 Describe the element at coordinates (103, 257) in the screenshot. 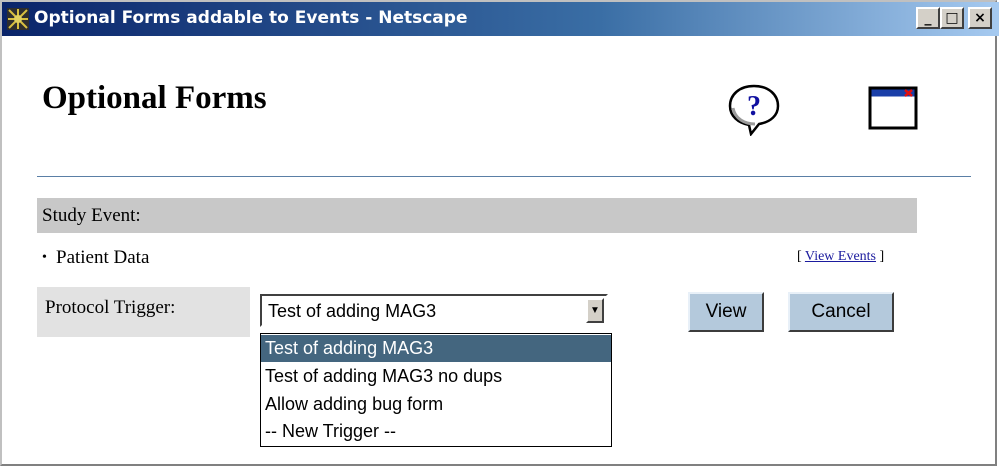

I see `study-event-name: Patient Data` at that location.